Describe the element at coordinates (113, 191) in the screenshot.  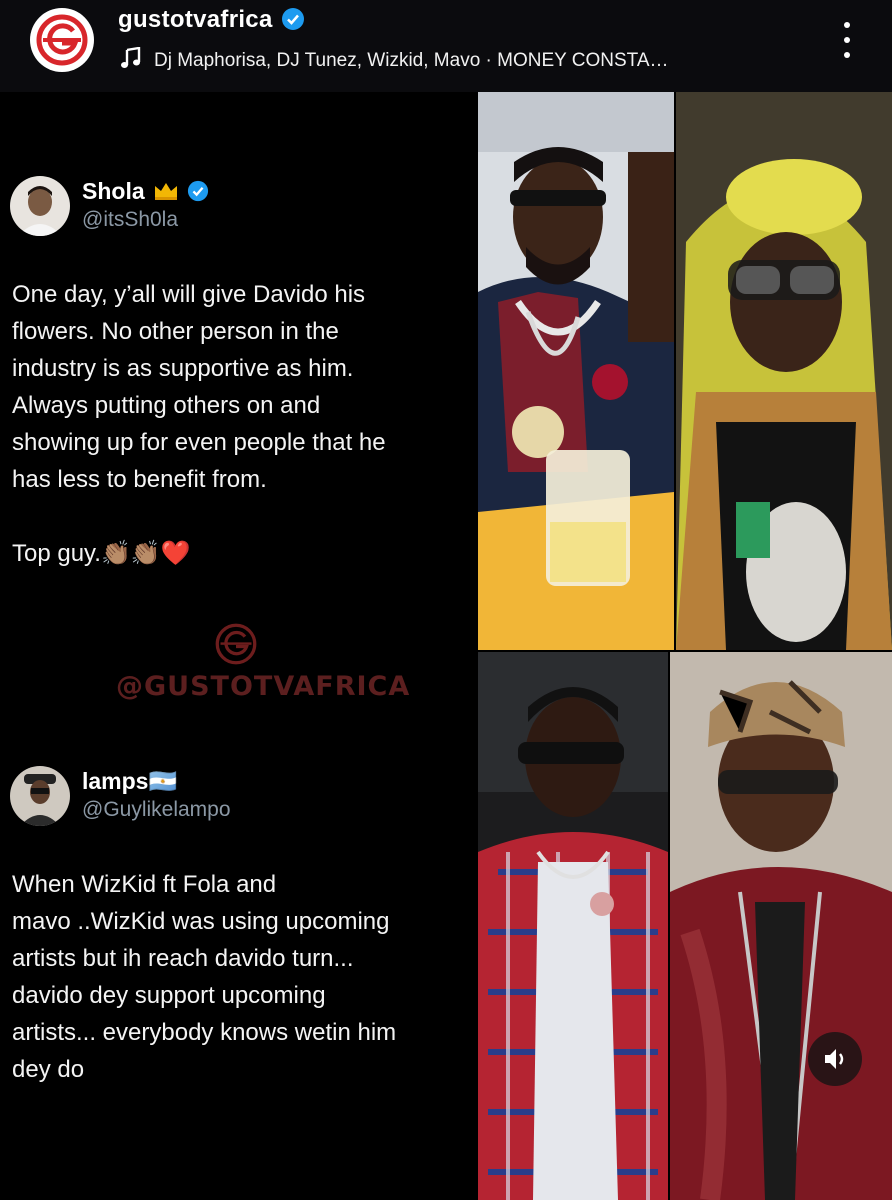
I see `tweet-author-name: Shola` at that location.